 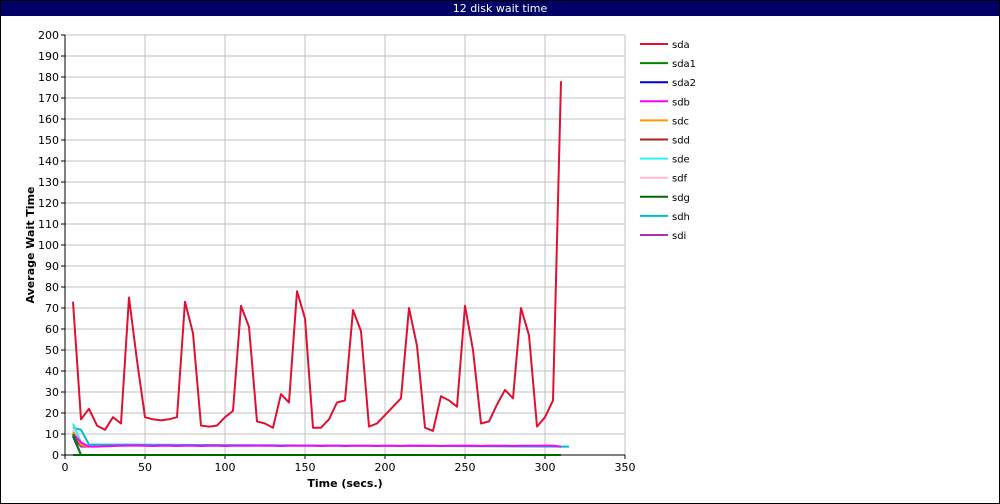 What do you see at coordinates (225, 467) in the screenshot?
I see `x-tick-label: 100` at bounding box center [225, 467].